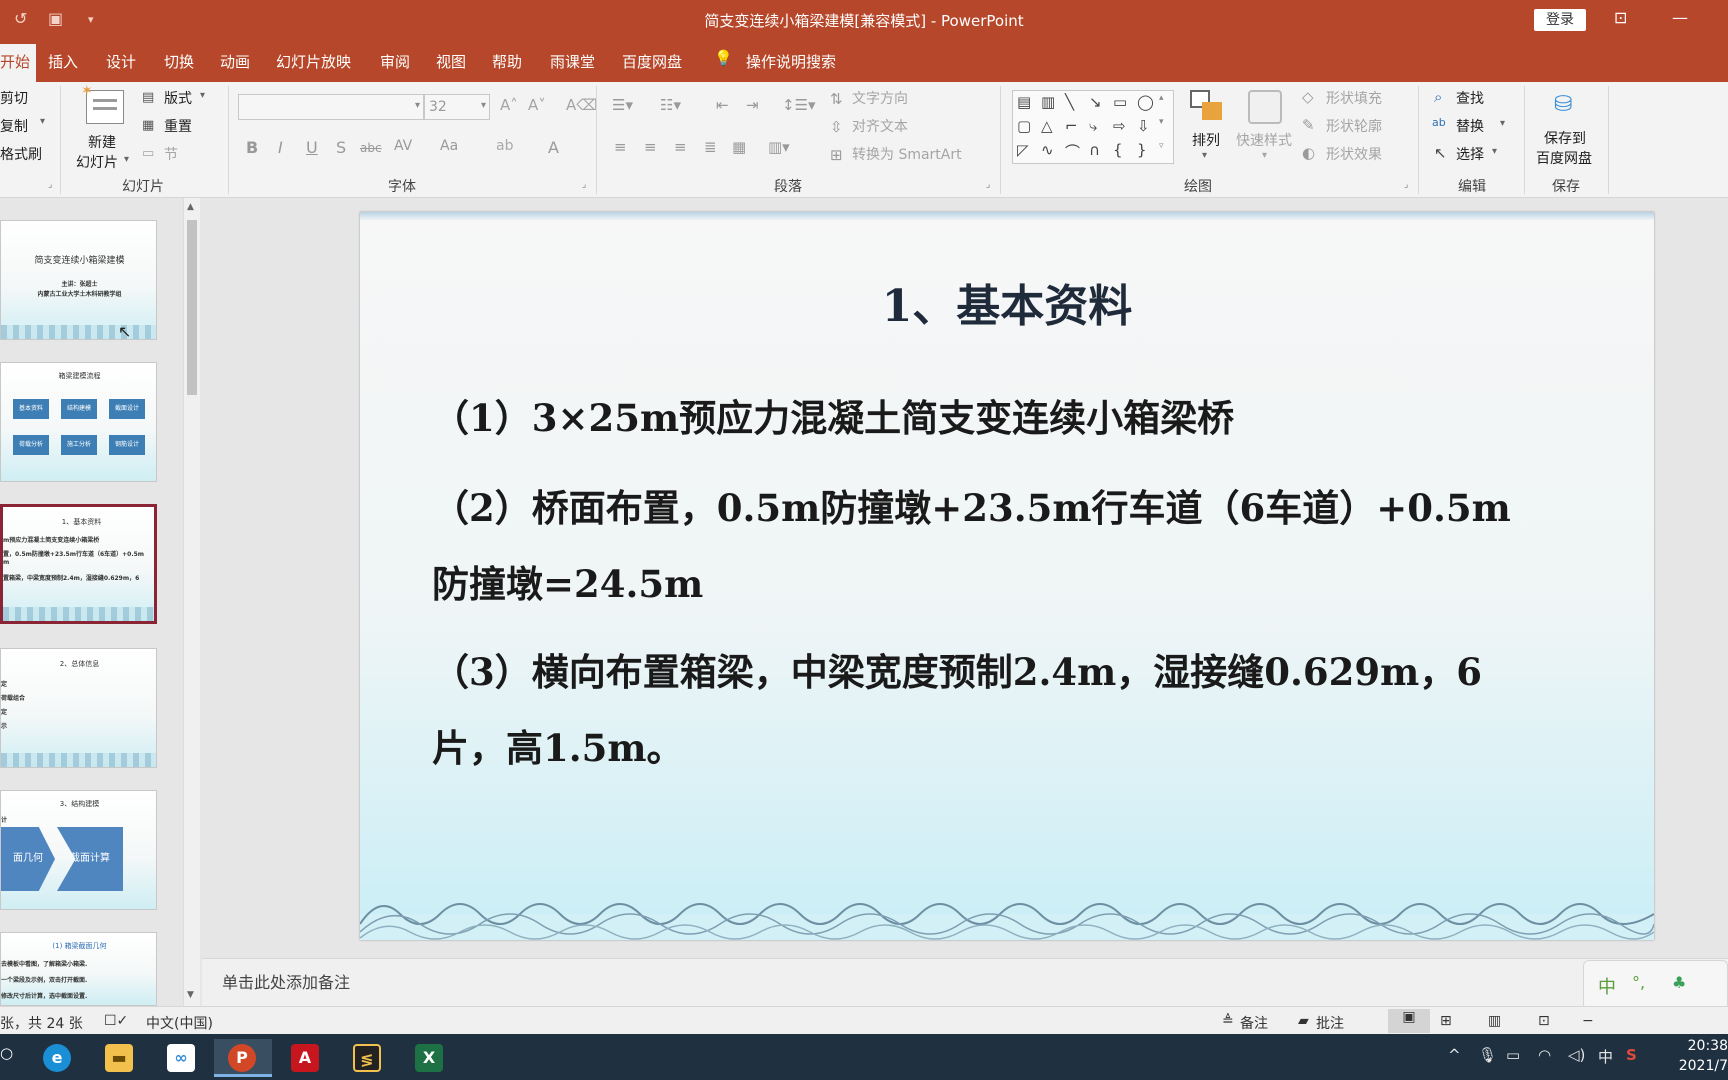  Describe the element at coordinates (1470, 98) in the screenshot. I see `find-button: 查找` at that location.